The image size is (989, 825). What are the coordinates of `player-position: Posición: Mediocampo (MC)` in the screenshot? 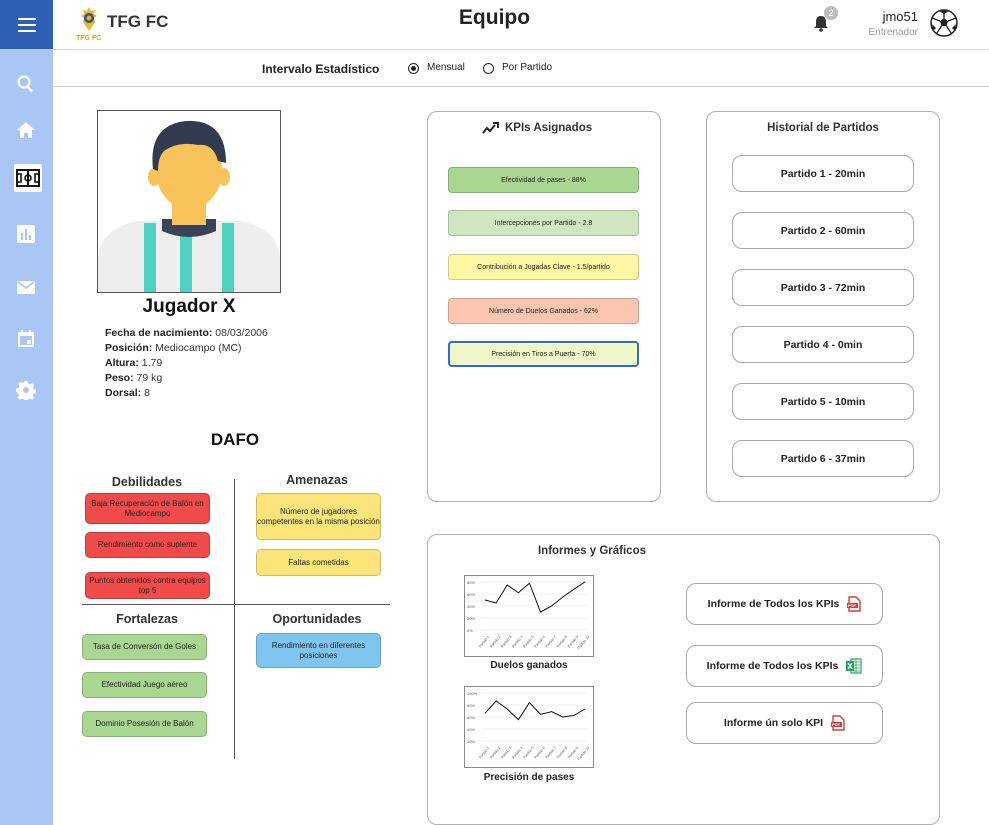 It's located at (173, 348).